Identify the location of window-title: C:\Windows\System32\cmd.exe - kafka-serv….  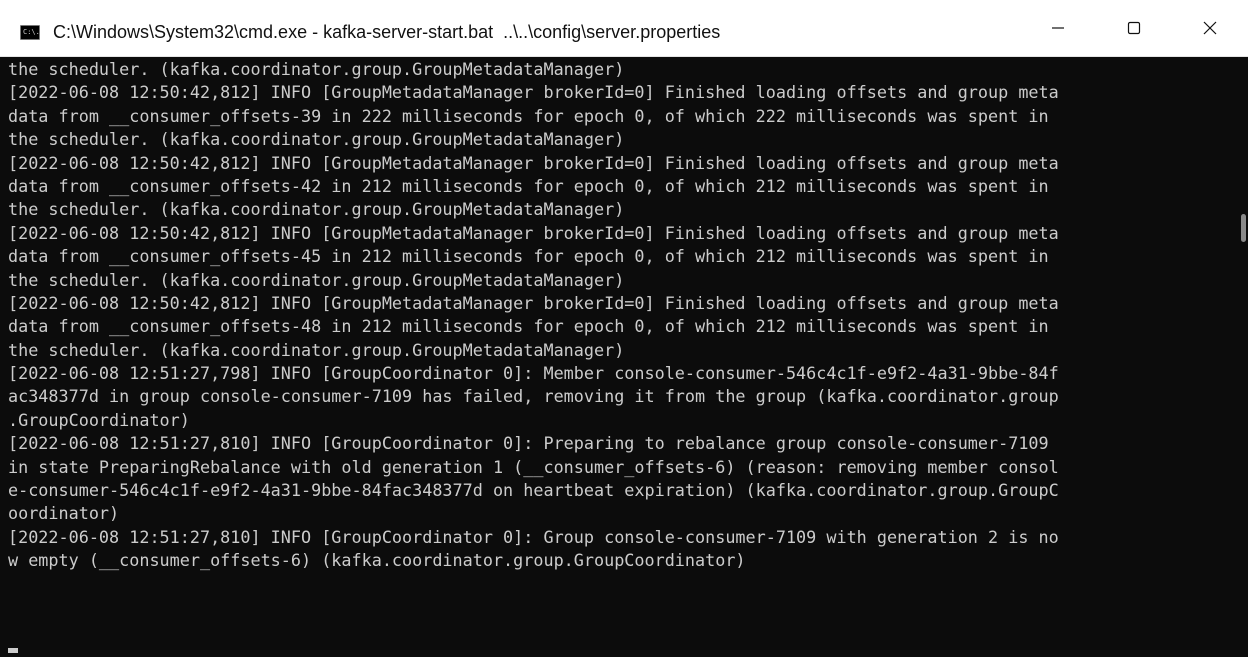
(387, 32).